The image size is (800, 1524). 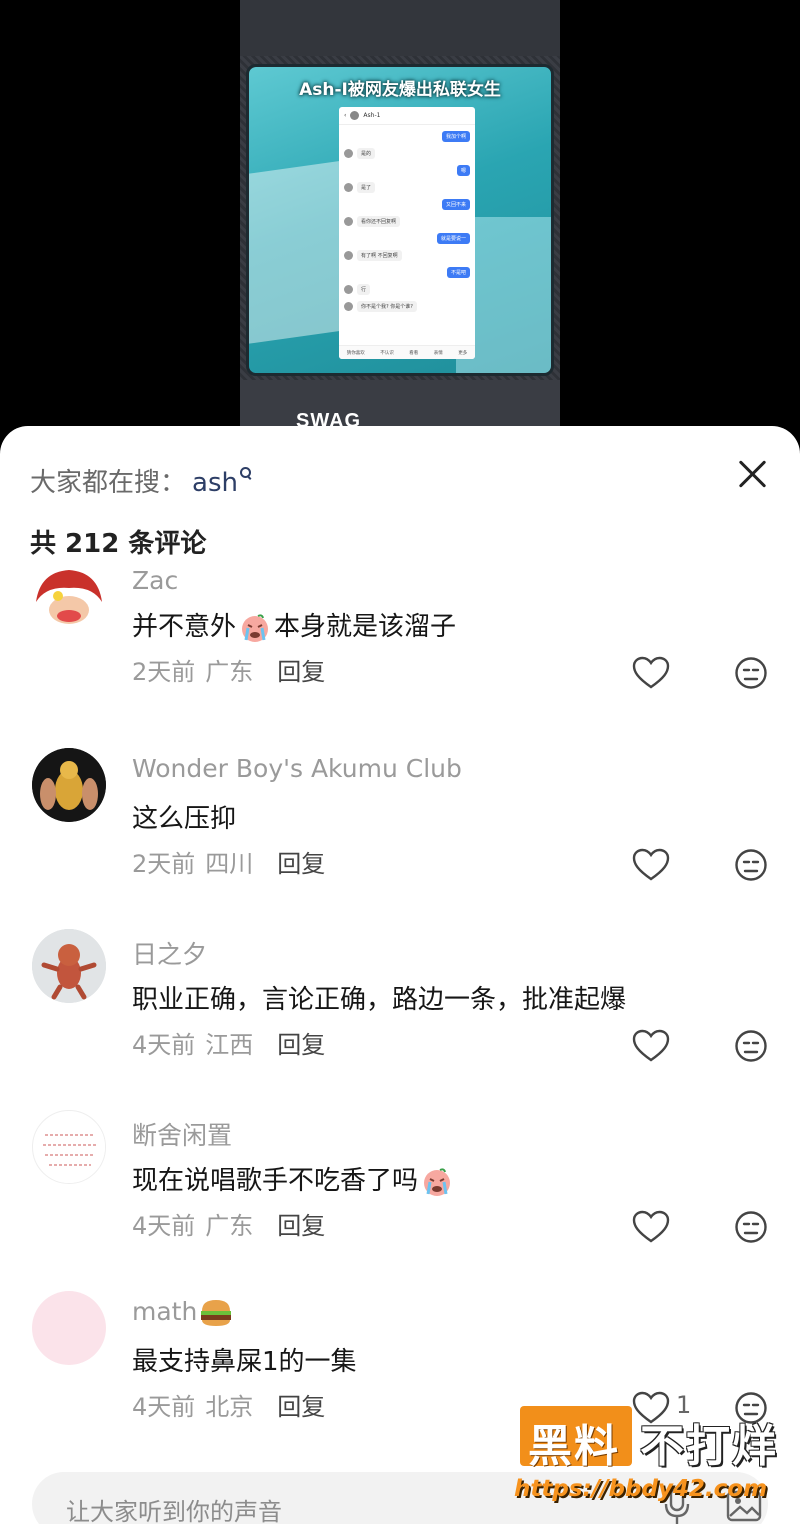 I want to click on chat-message: 我加个啊, so click(x=407, y=136).